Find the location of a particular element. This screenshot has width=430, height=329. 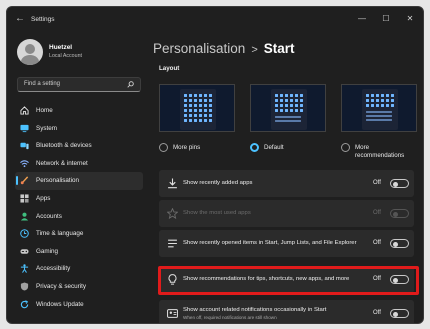

sidebar-item-apps: Apps is located at coordinates (79, 199).